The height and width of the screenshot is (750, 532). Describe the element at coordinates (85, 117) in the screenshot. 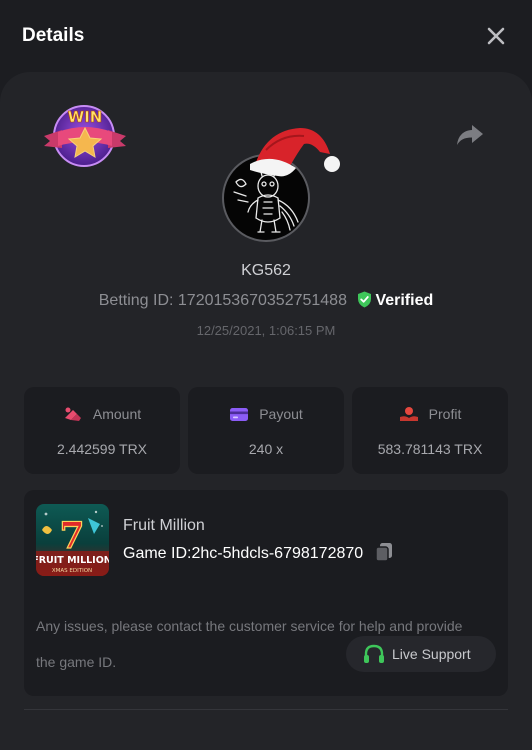

I see `svg-text: WIN` at that location.